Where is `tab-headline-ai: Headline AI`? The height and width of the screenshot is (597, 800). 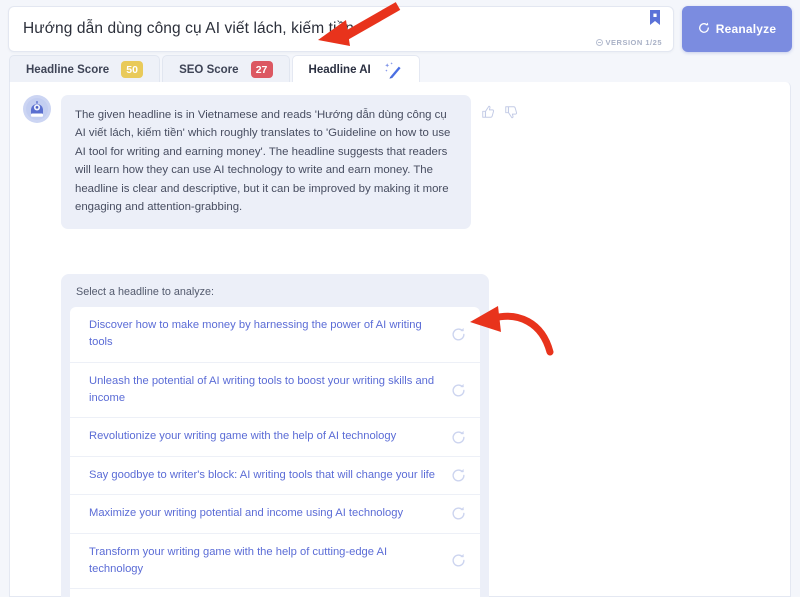
tab-headline-ai: Headline AI is located at coordinates (355, 69).